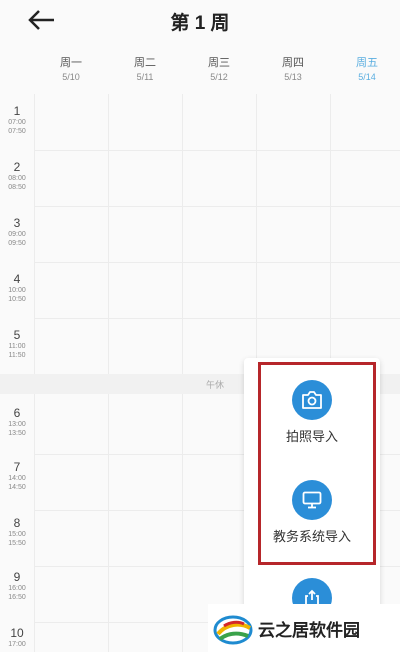  I want to click on period-label: 3 09:00 09:50, so click(17, 231).